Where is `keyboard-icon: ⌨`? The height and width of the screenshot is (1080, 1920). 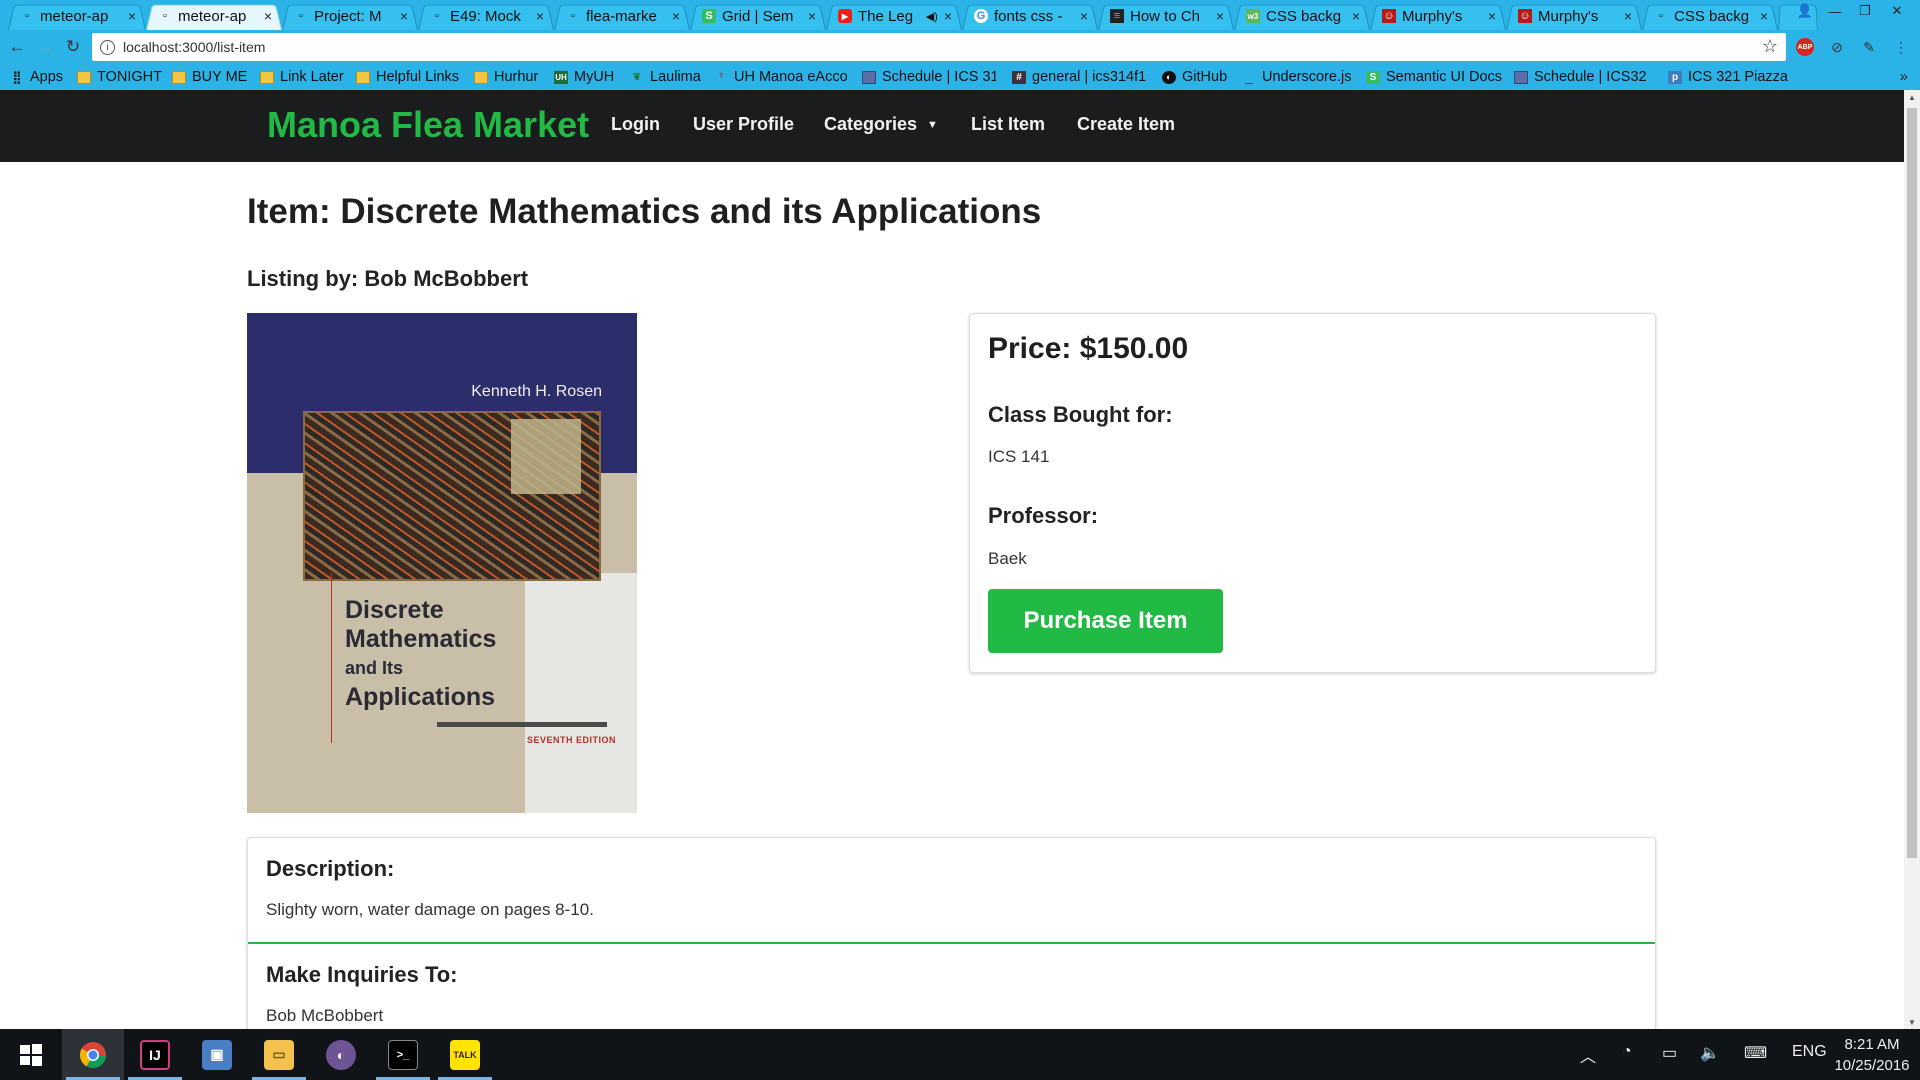 keyboard-icon: ⌨ is located at coordinates (1755, 1053).